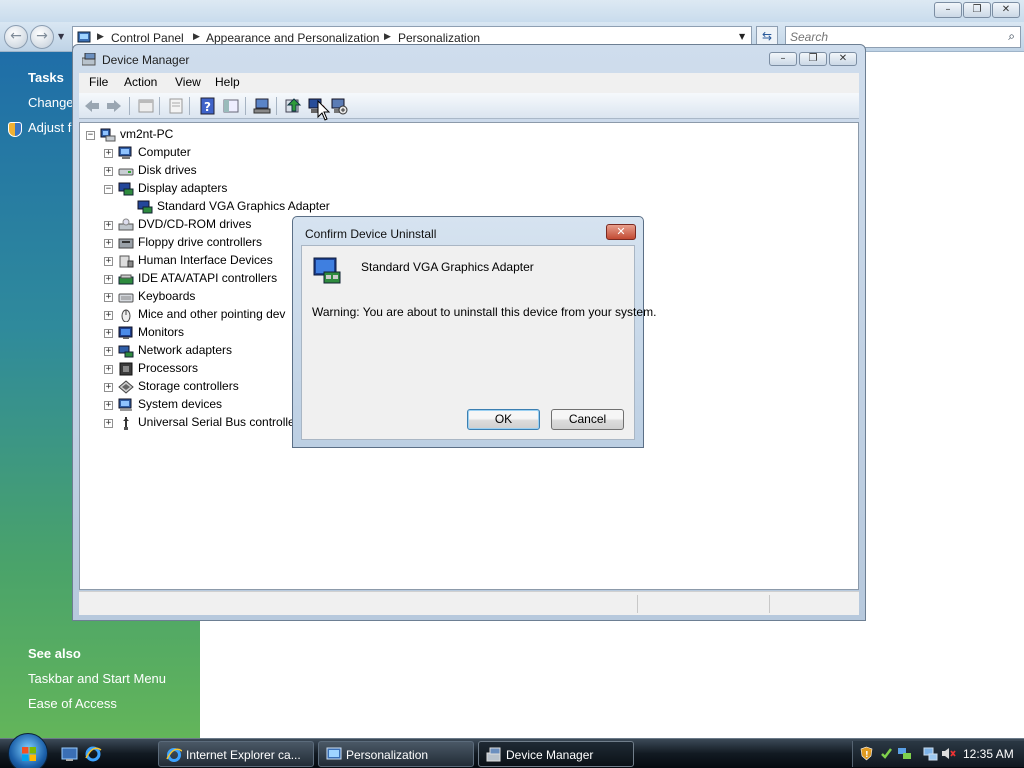 Image resolution: width=1024 pixels, height=768 pixels. I want to click on explorer-titlebar: – ❐ ✕, so click(512, 11).